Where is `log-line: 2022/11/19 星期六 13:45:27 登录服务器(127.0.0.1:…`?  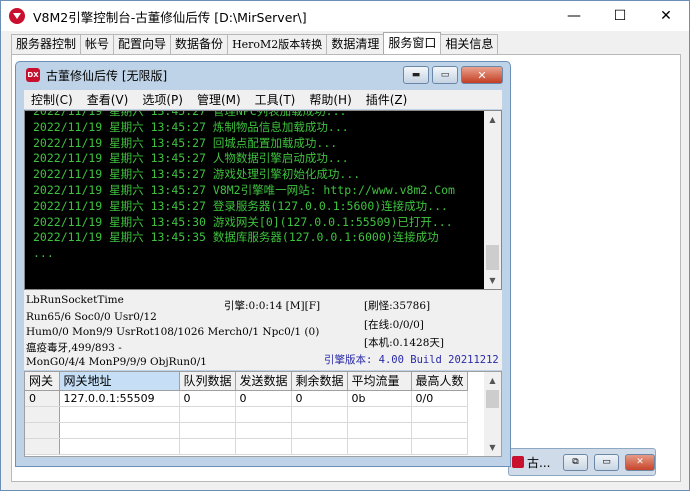
log-line: 2022/11/19 星期六 13:45:27 登录服务器(127.0.0.1:… is located at coordinates (240, 205).